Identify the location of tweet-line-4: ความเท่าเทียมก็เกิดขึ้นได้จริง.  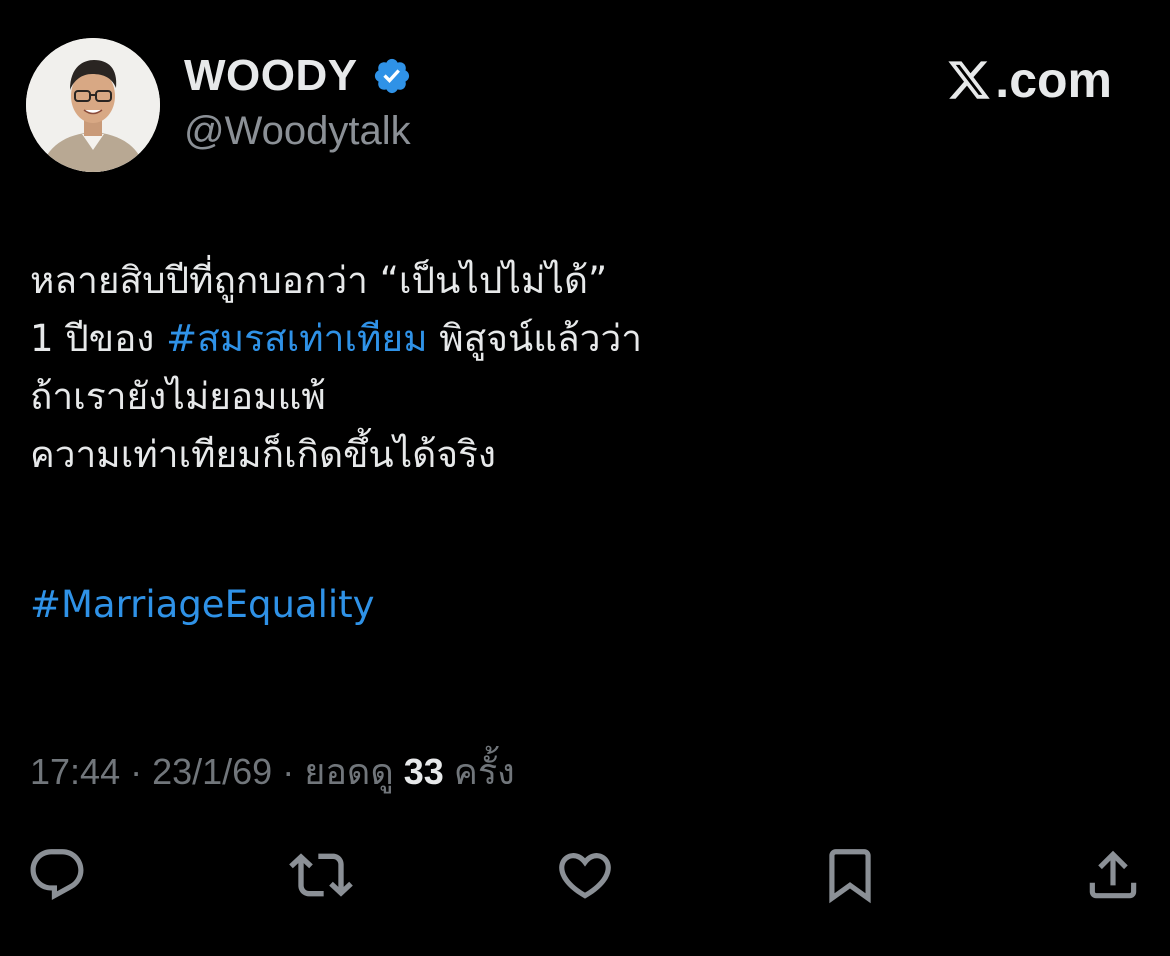
(263, 454).